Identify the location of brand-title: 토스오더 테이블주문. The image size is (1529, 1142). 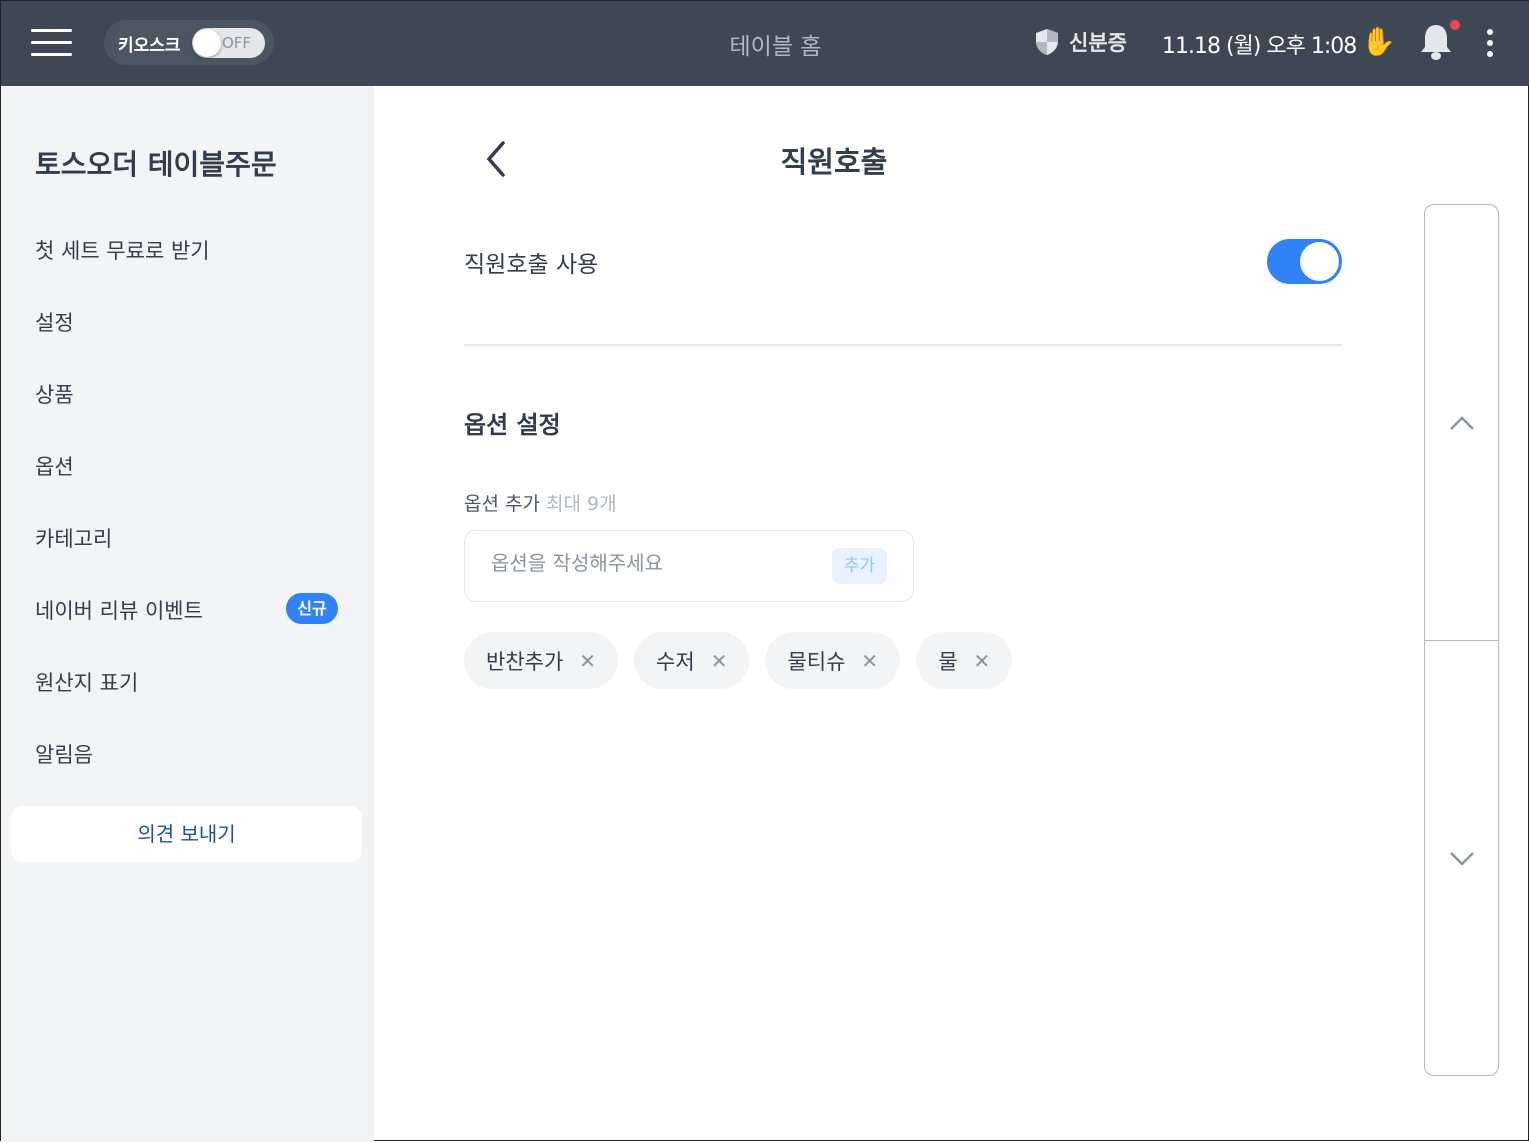
(156, 164).